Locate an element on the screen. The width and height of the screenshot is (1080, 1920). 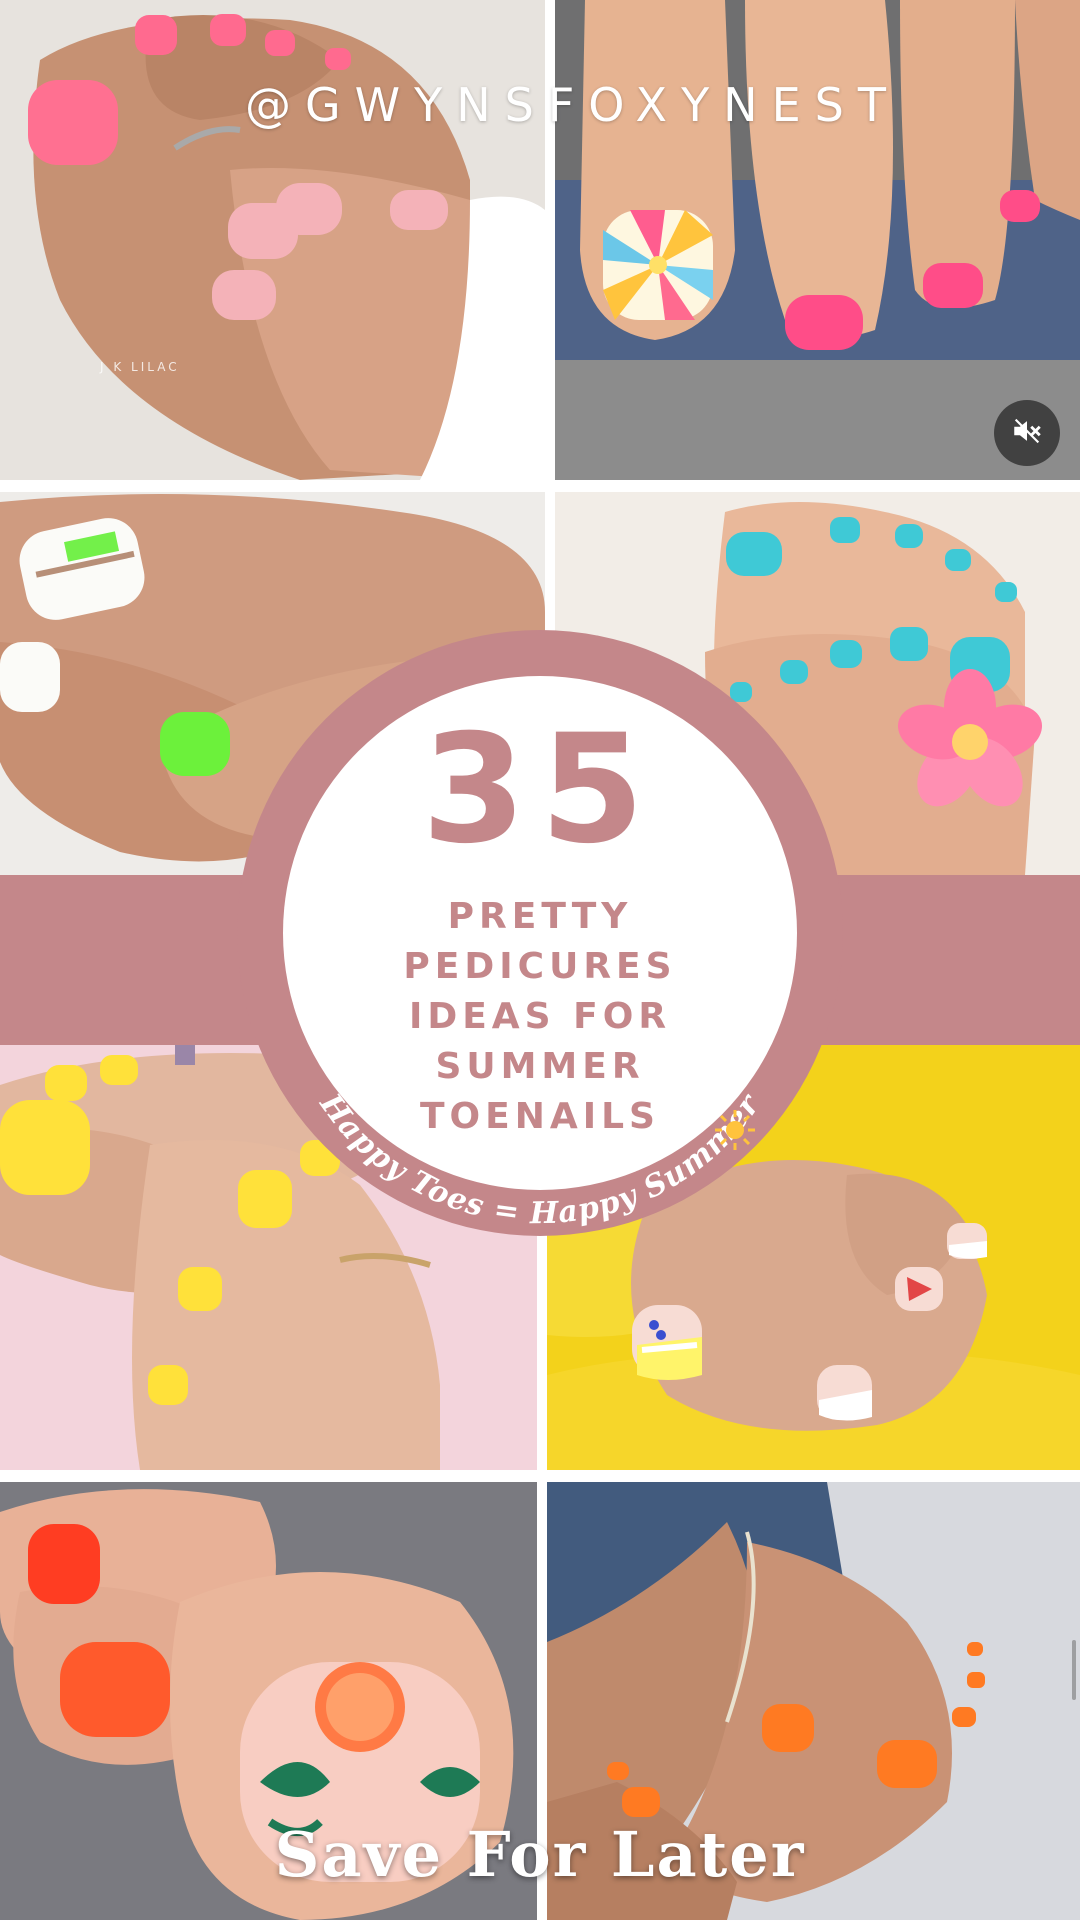
neon-pink-pedicure-photo is located at coordinates (272, 240).